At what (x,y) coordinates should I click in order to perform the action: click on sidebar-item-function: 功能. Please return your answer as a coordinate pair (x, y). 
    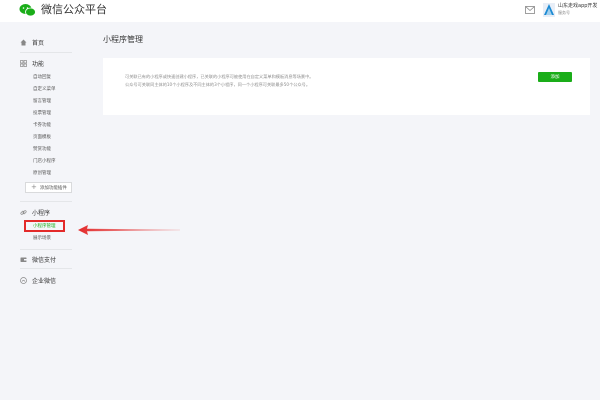
    Looking at the image, I should click on (32, 63).